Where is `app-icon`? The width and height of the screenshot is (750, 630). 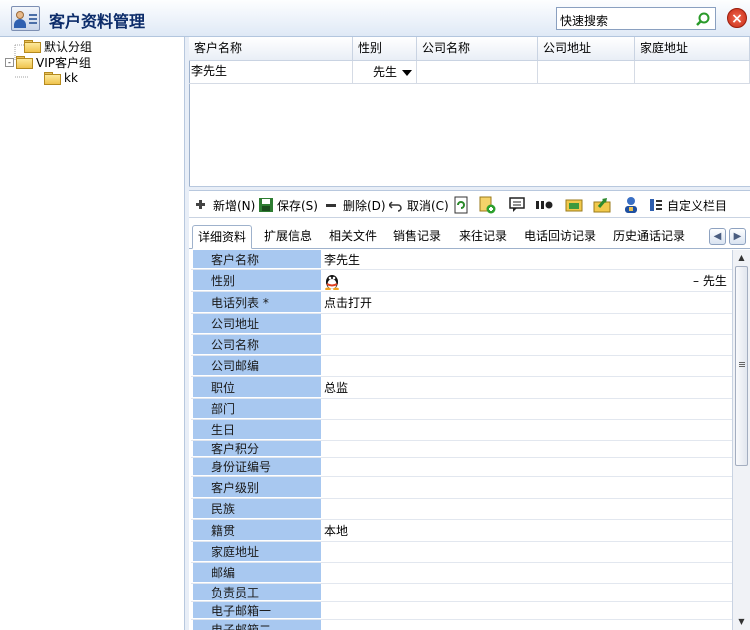
app-icon is located at coordinates (25, 18).